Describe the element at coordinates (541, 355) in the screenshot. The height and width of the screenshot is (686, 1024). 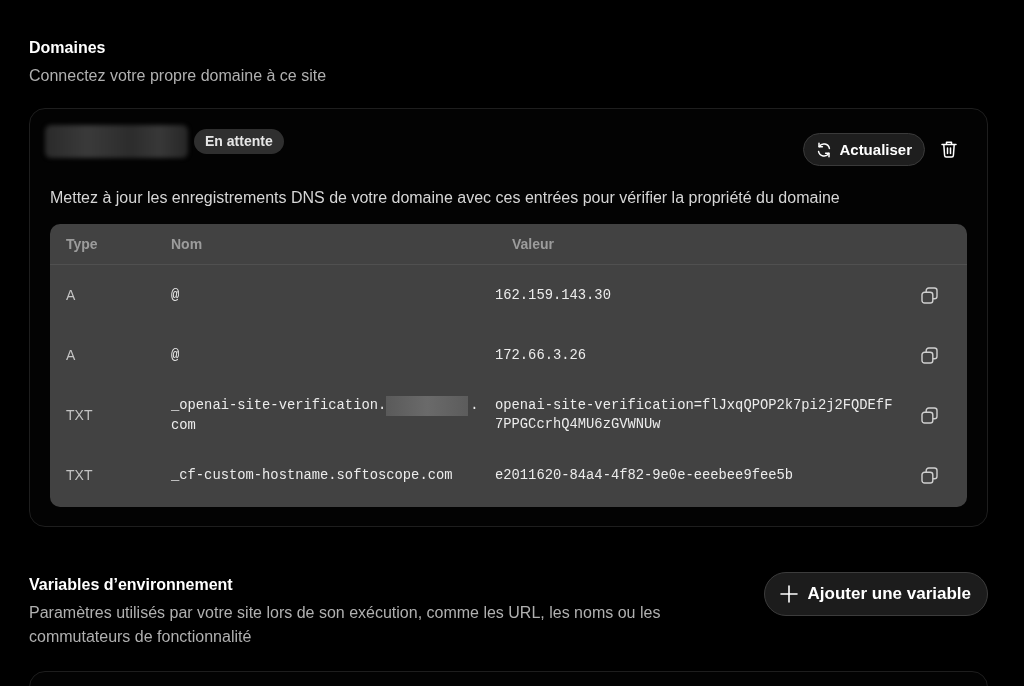
I see `record-value-cell-text: 172.66.3.26` at that location.